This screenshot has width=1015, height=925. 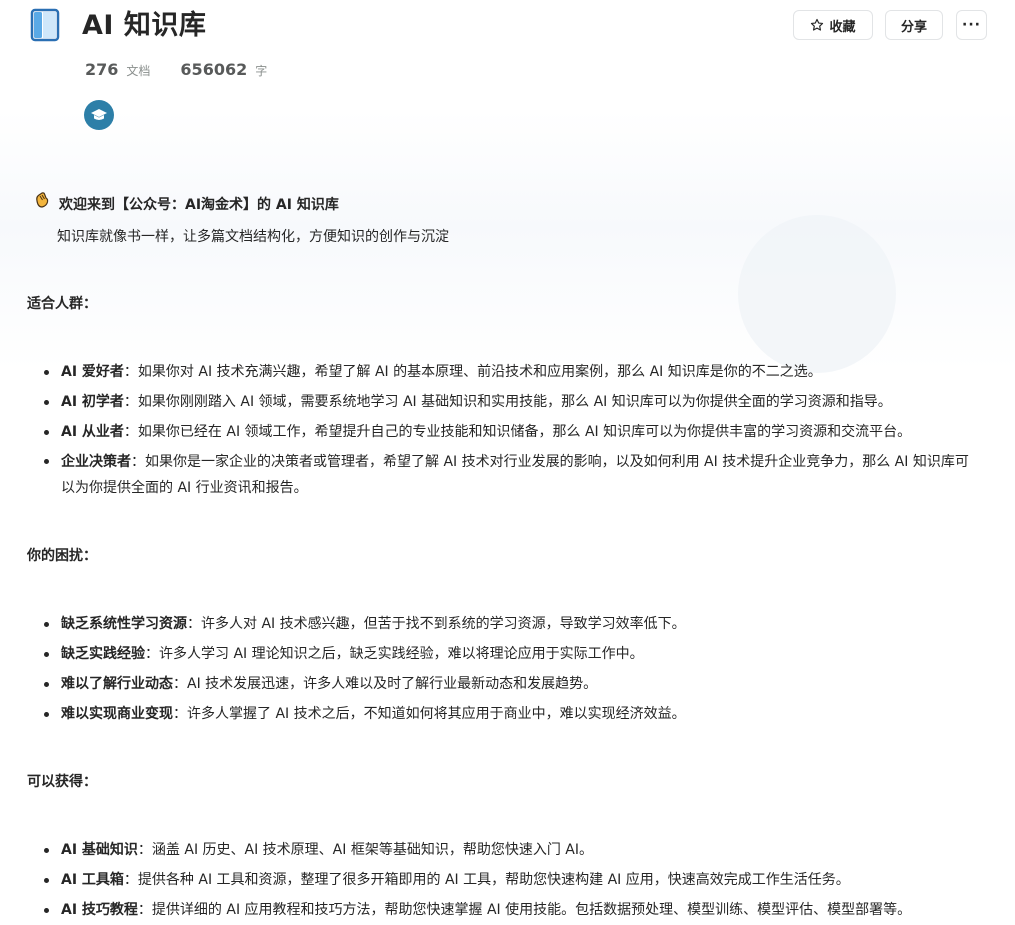 I want to click on docs-count: 276, so click(x=102, y=69).